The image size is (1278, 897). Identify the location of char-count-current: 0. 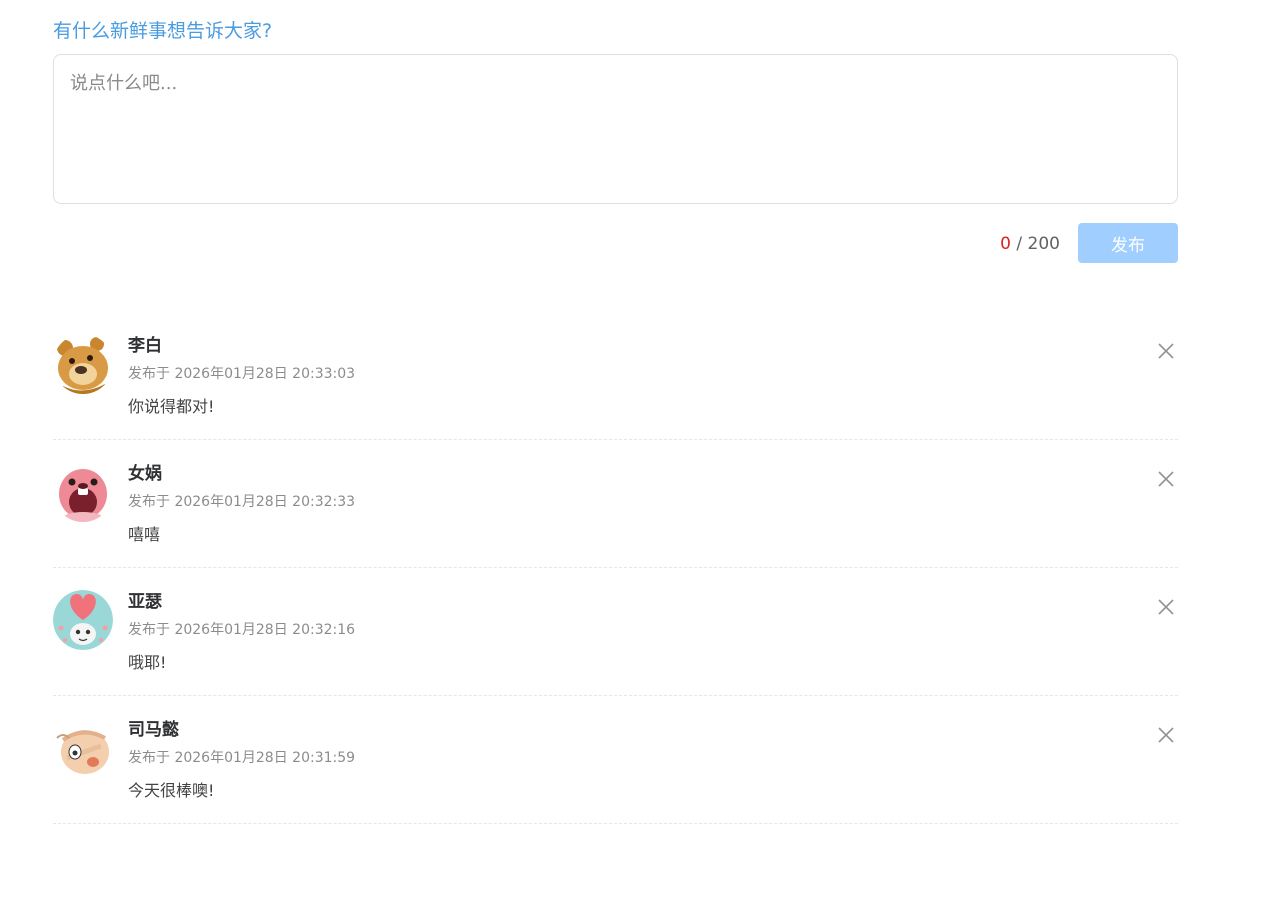
(1005, 244).